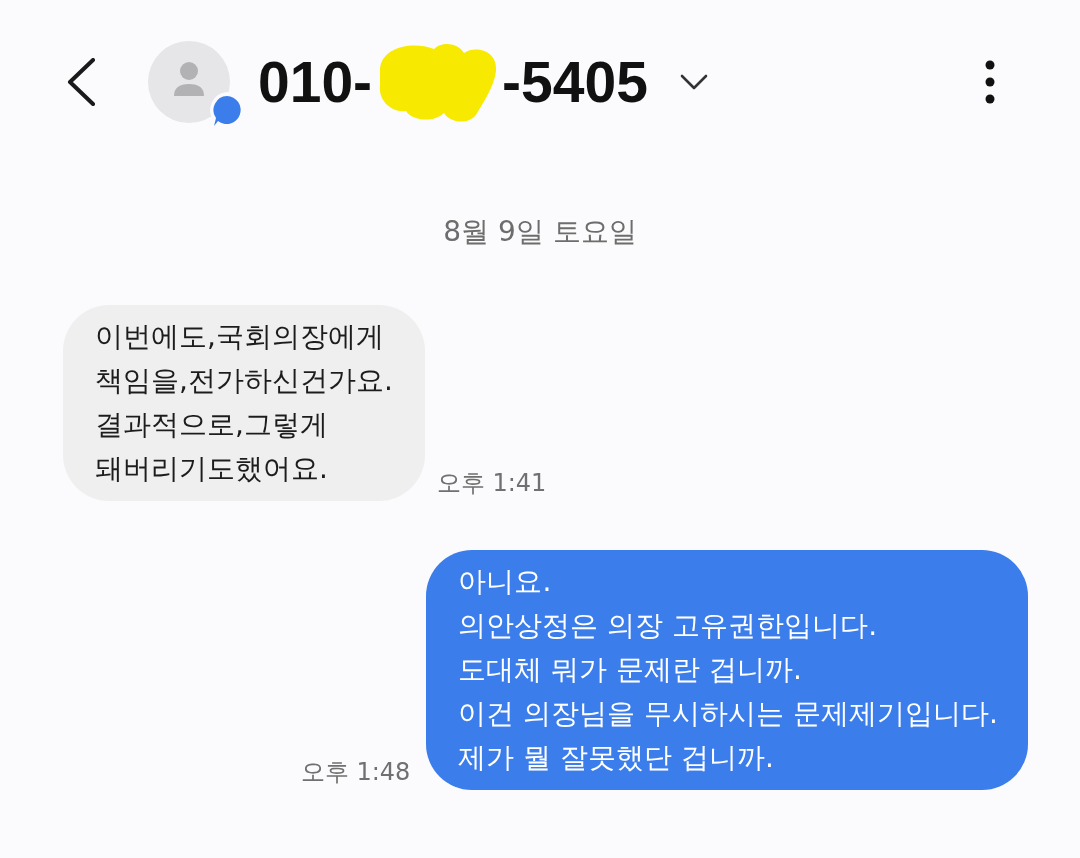  Describe the element at coordinates (355, 772) in the screenshot. I see `message-time: 오후 1:48` at that location.